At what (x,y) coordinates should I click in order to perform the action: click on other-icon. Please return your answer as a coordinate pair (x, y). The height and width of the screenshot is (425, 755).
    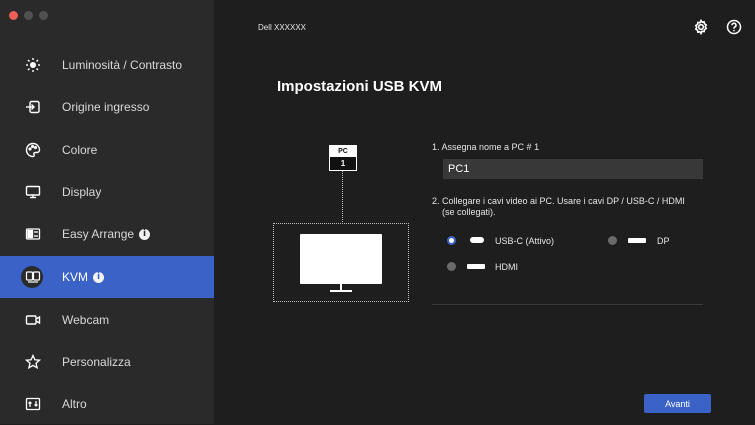
    Looking at the image, I should click on (33, 404).